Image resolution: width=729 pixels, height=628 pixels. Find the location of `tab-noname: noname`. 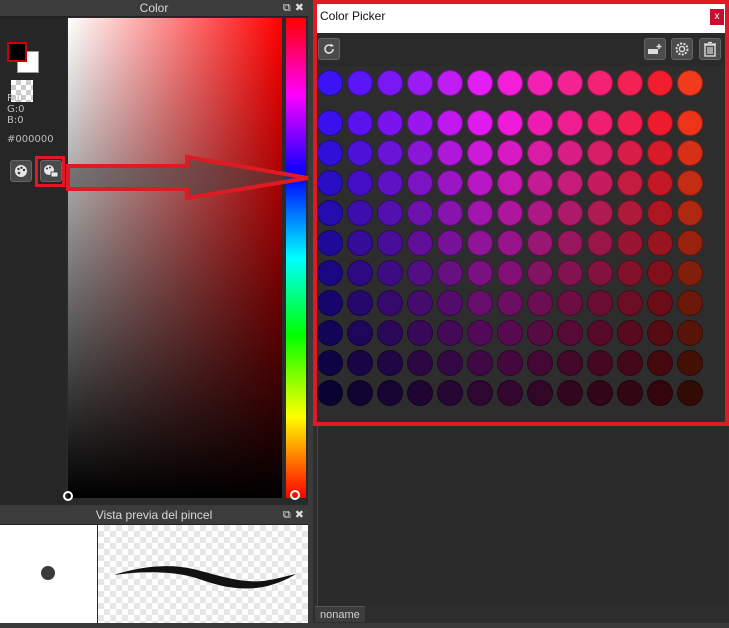

tab-noname: noname is located at coordinates (340, 614).